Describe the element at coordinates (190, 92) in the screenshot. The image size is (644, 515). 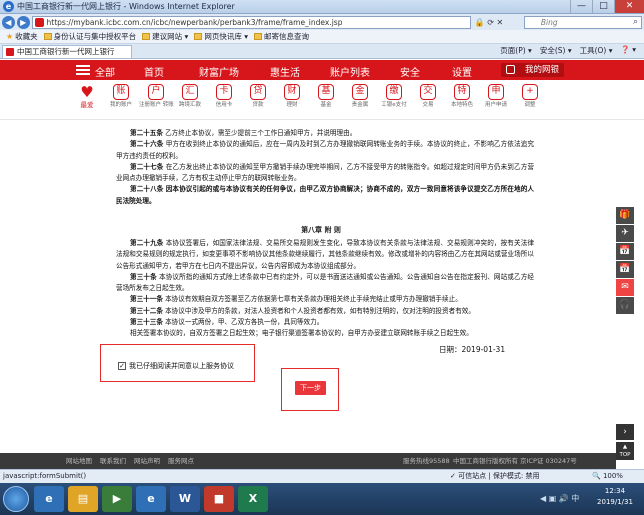
I see `cross-border-remit-icon: 汇` at that location.